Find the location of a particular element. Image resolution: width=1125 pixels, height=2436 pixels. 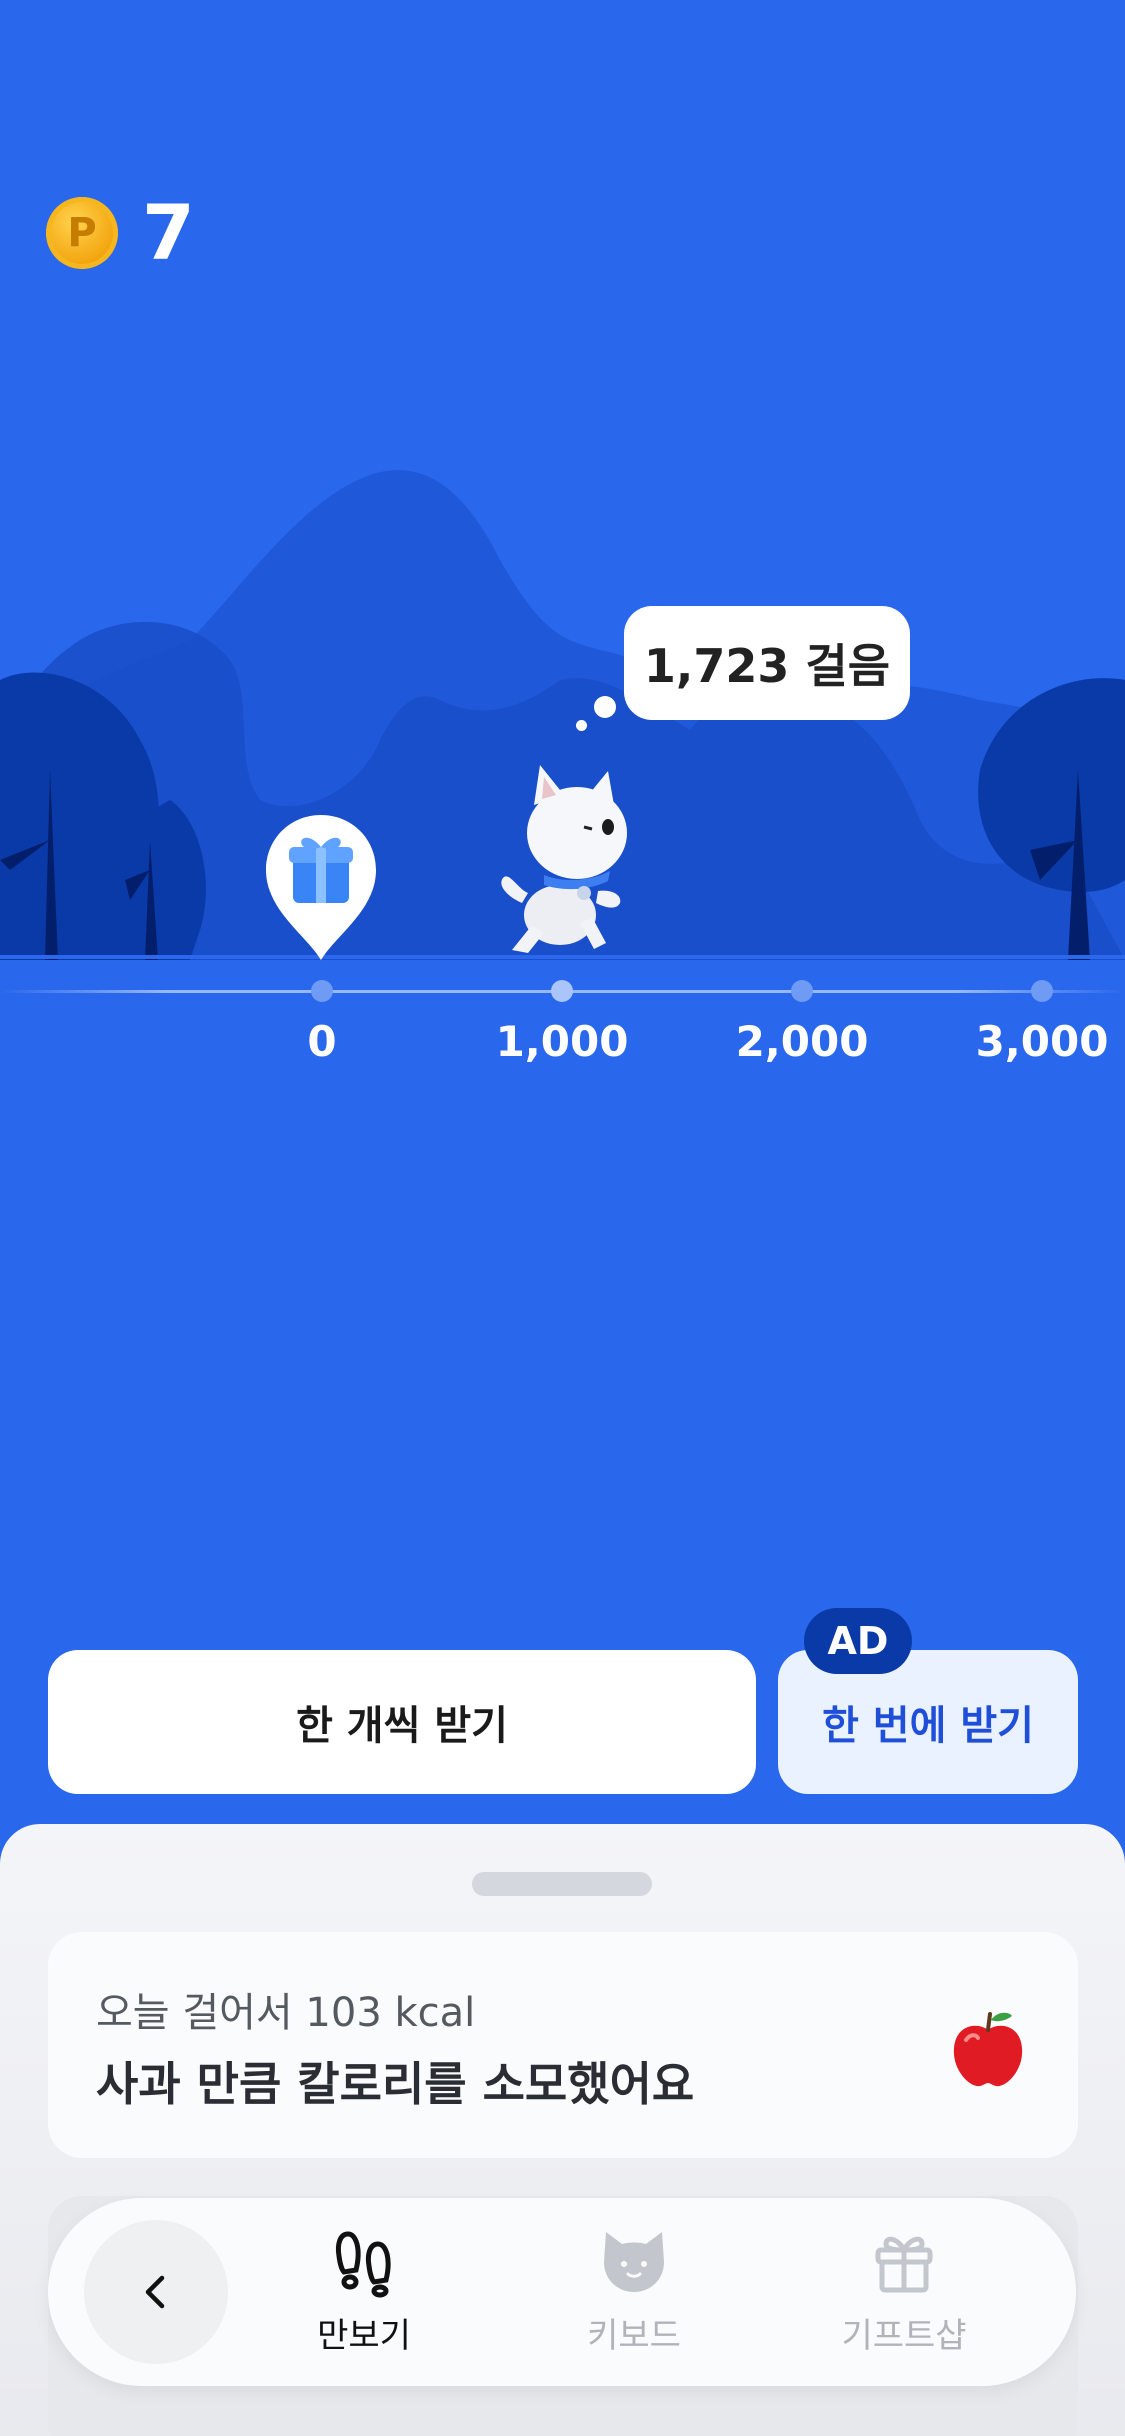

bubble-dot-small is located at coordinates (581, 725).